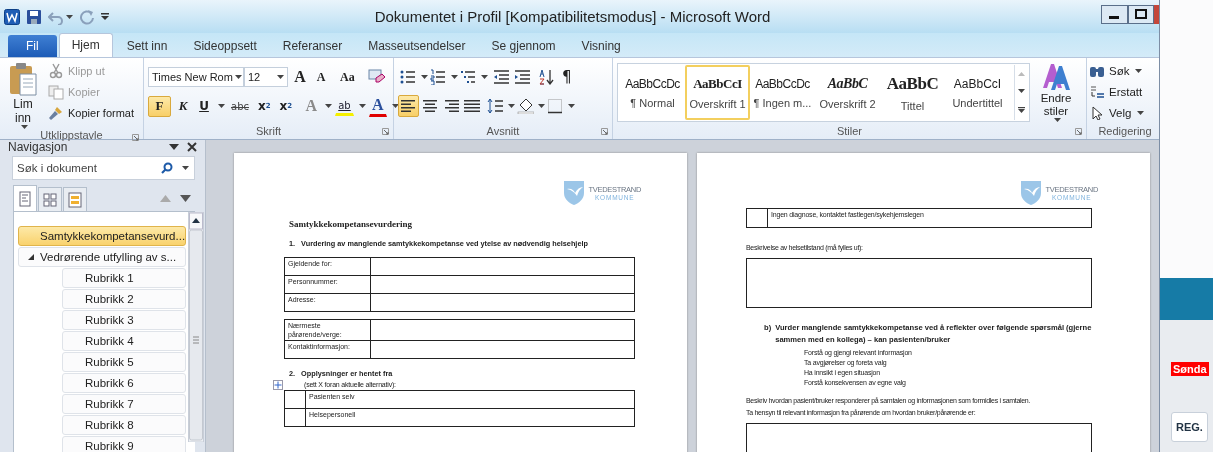 This screenshot has width=1213, height=452. Describe the element at coordinates (1141, 14) in the screenshot. I see `maximize-button` at that location.